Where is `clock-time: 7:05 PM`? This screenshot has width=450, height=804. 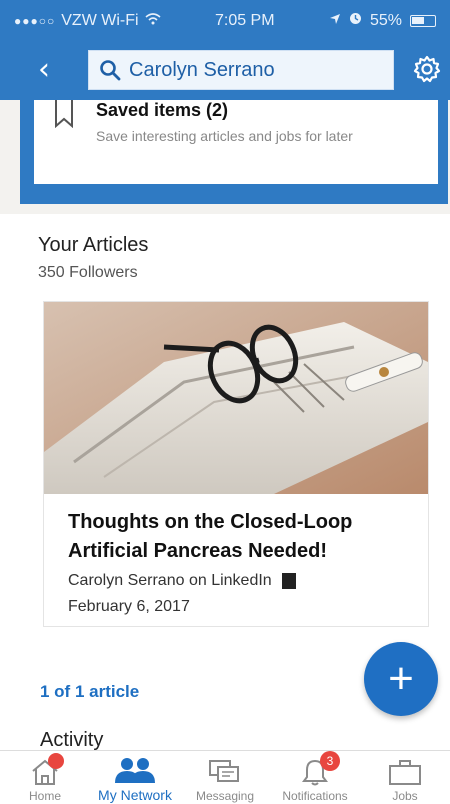 clock-time: 7:05 PM is located at coordinates (244, 20).